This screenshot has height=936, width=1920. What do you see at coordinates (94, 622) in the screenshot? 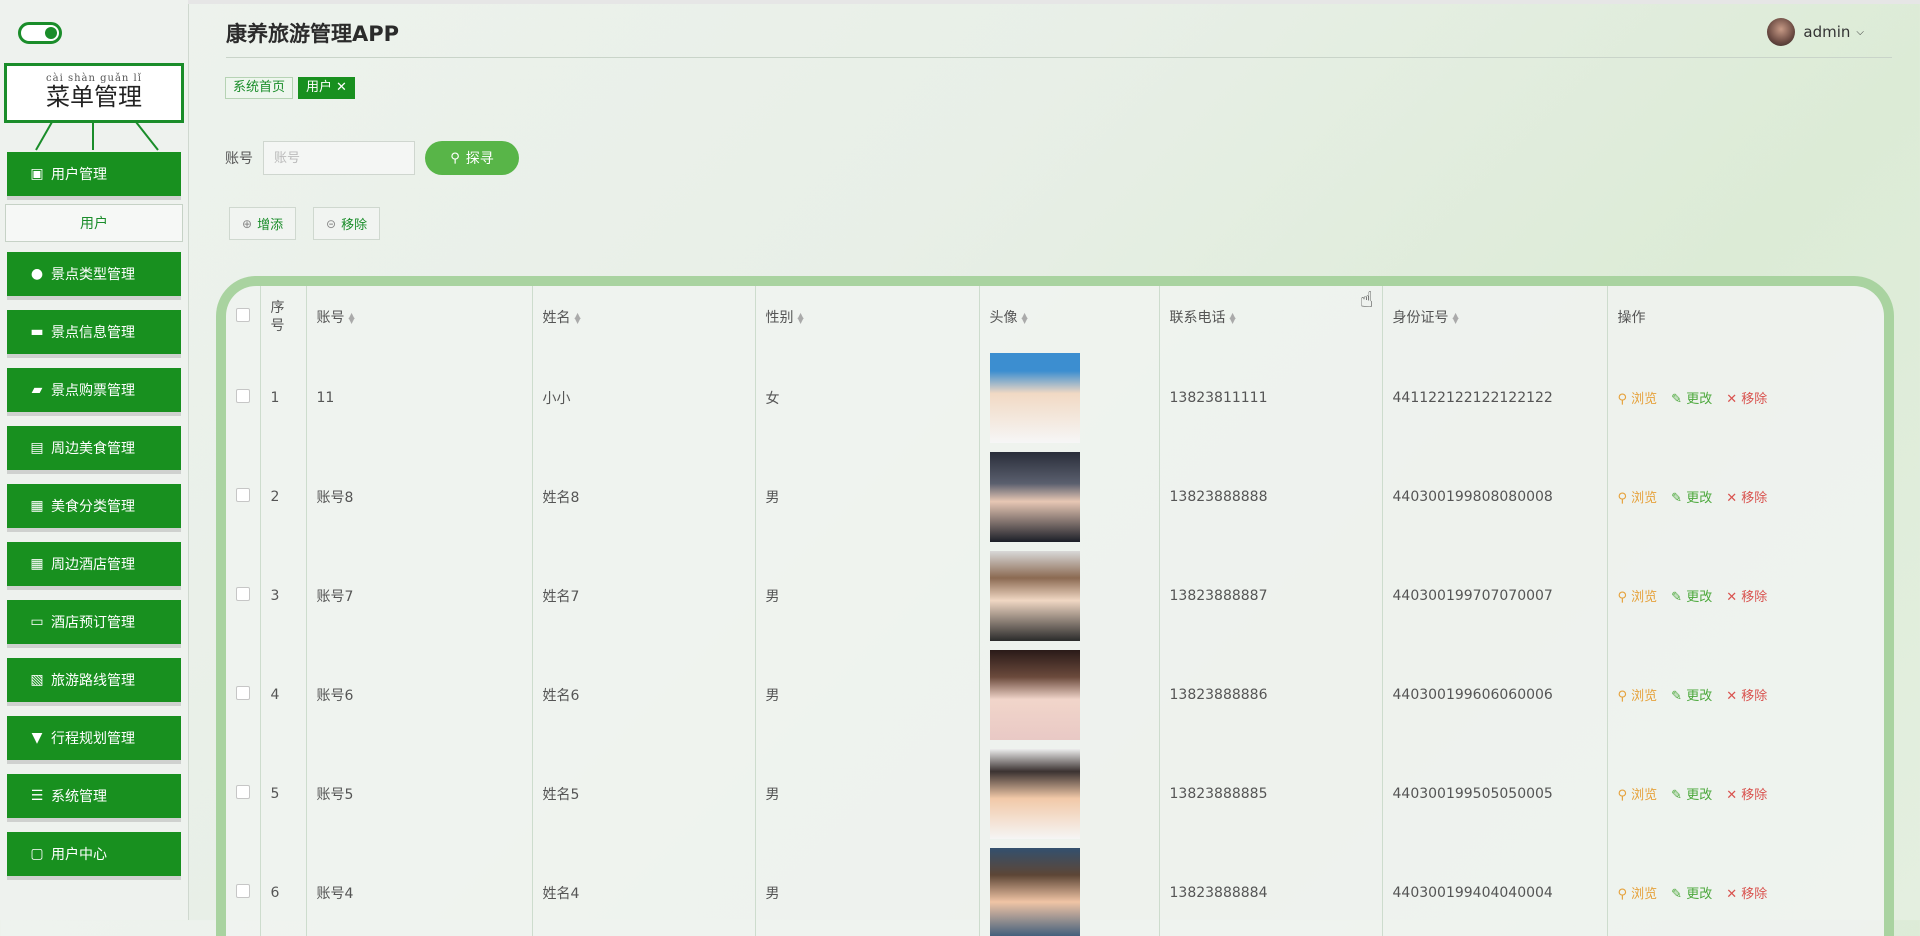
I see `sidebar-item-8: ▭酒店预订管理` at bounding box center [94, 622].